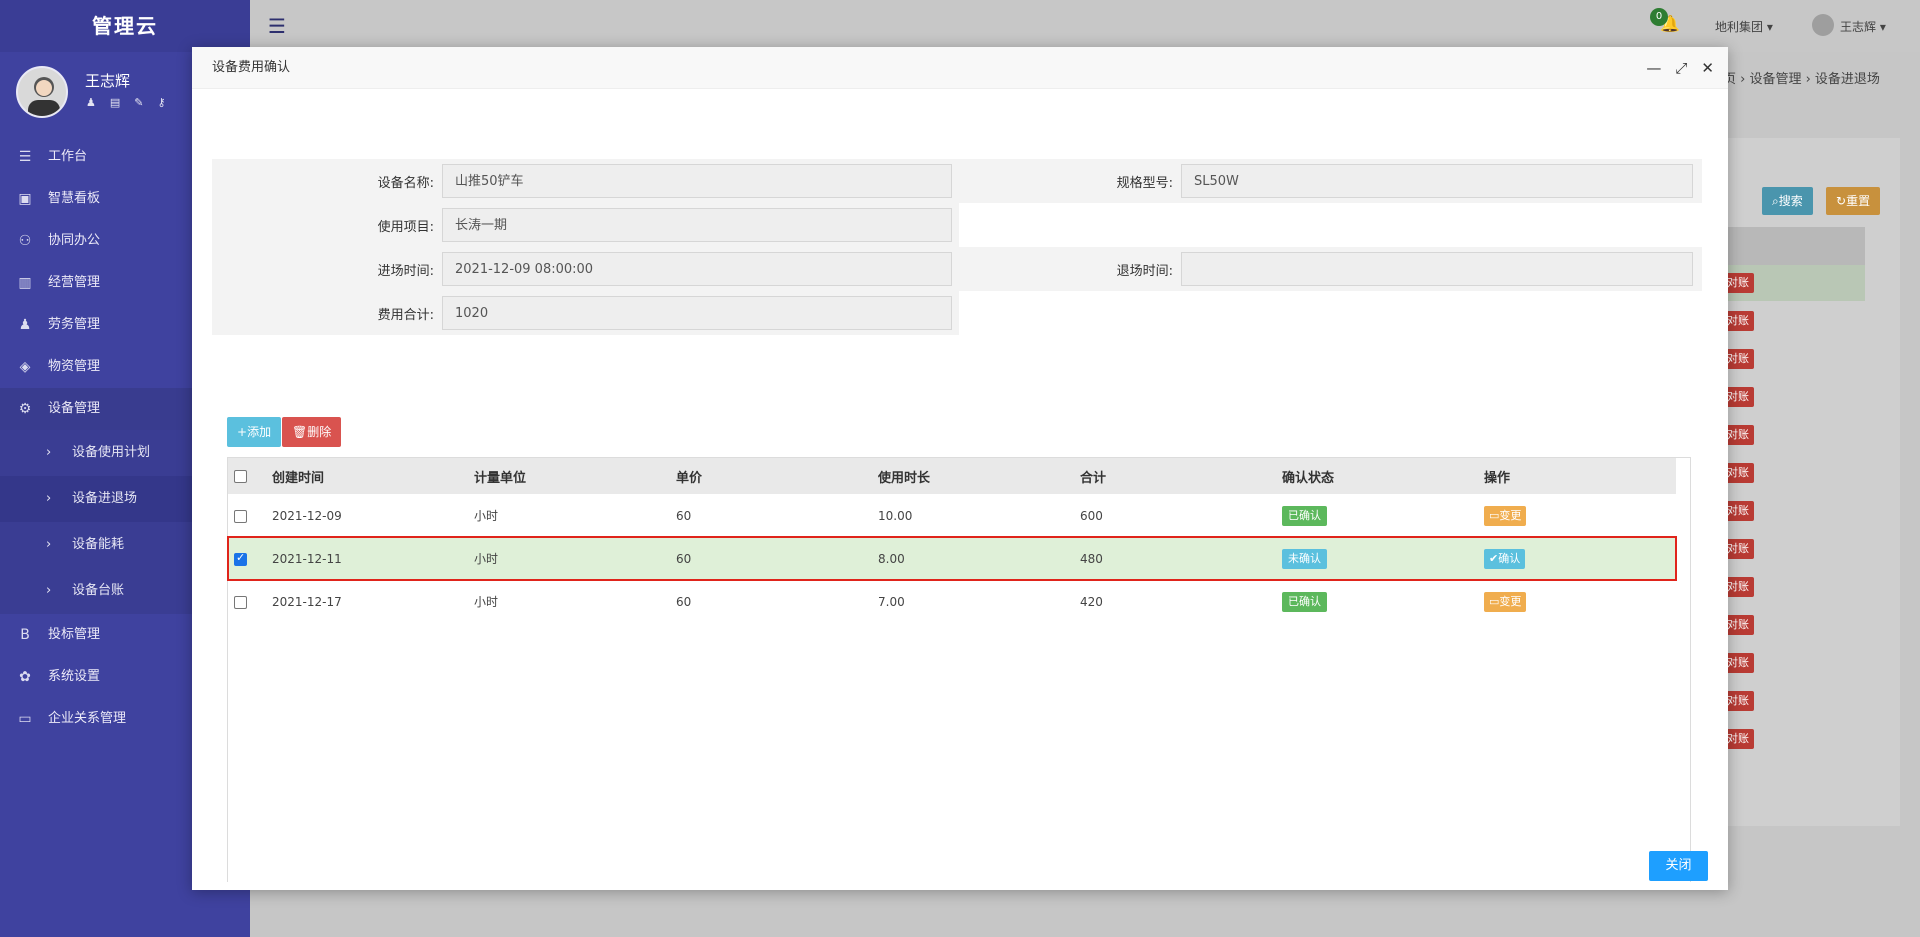 The image size is (1920, 937). I want to click on card-icon: ▤, so click(115, 102).